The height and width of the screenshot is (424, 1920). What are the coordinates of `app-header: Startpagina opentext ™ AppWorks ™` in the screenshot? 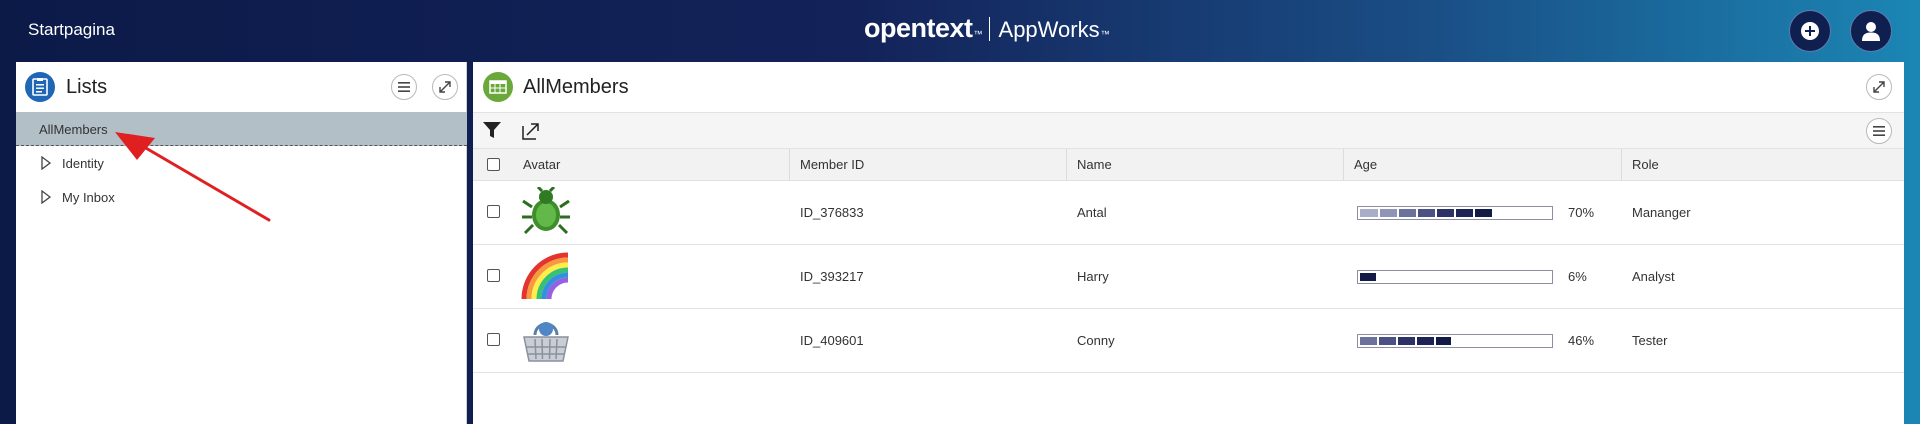 It's located at (960, 31).